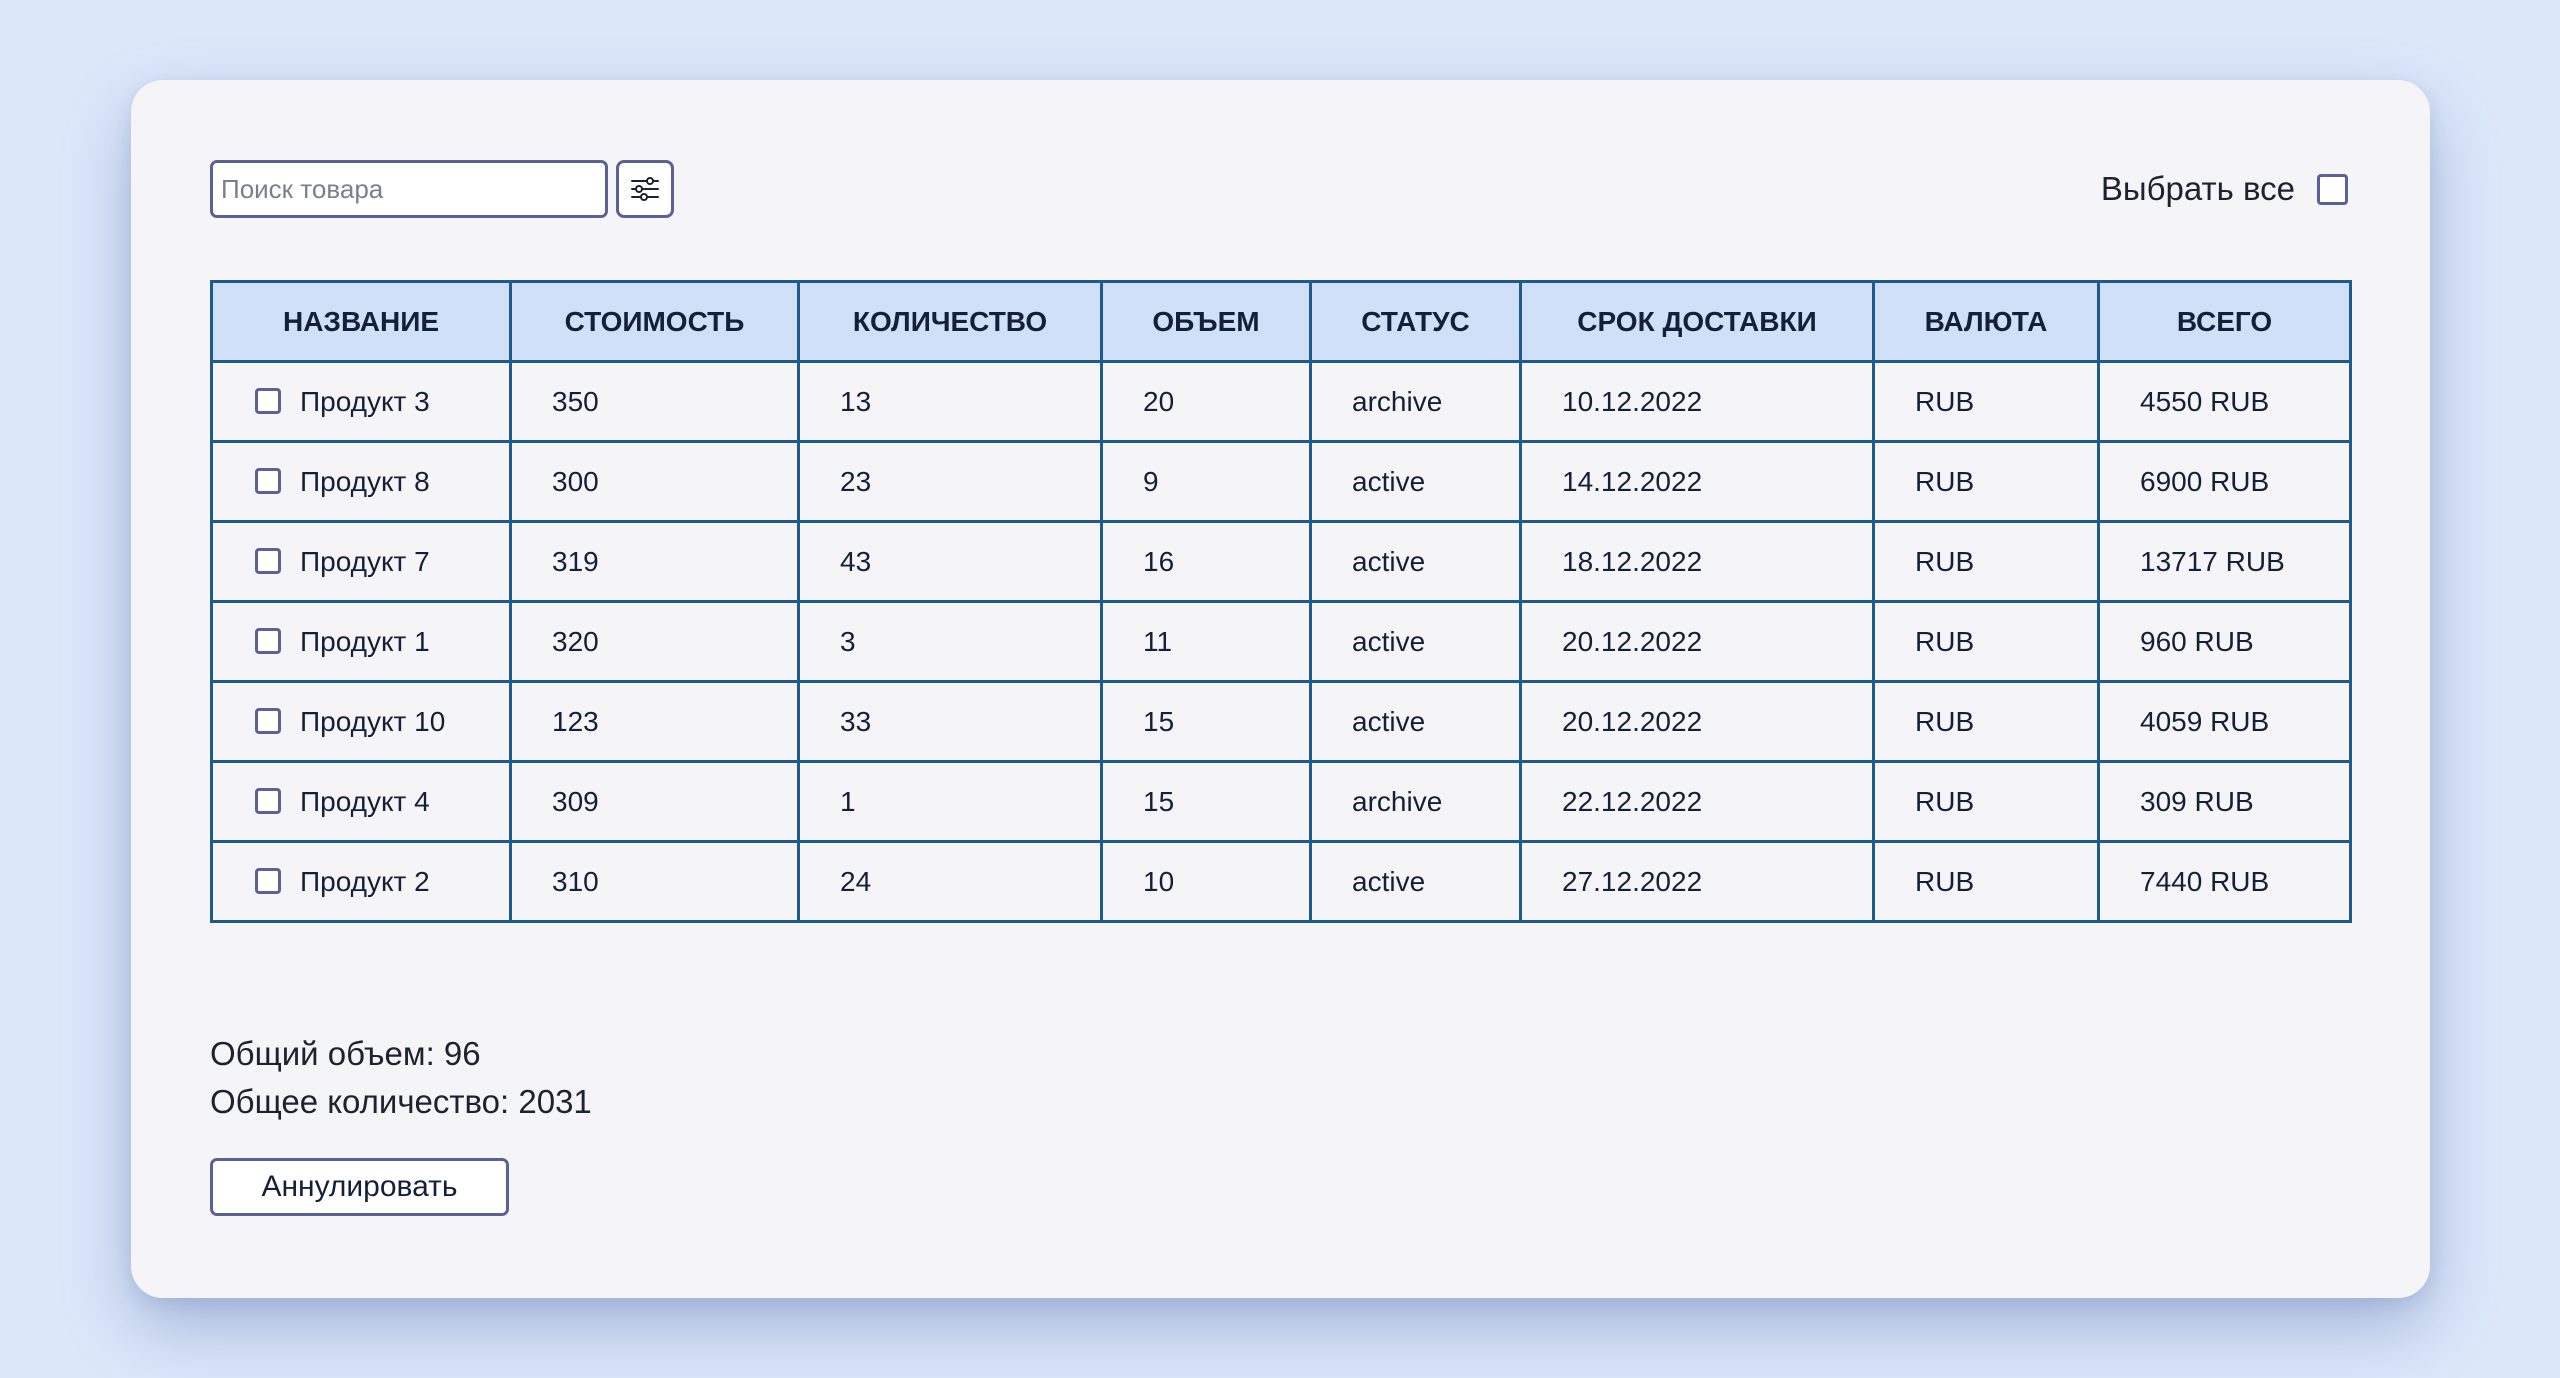 This screenshot has height=1378, width=2560. Describe the element at coordinates (1415, 321) in the screenshot. I see `column-header-status: СТАТУС` at that location.